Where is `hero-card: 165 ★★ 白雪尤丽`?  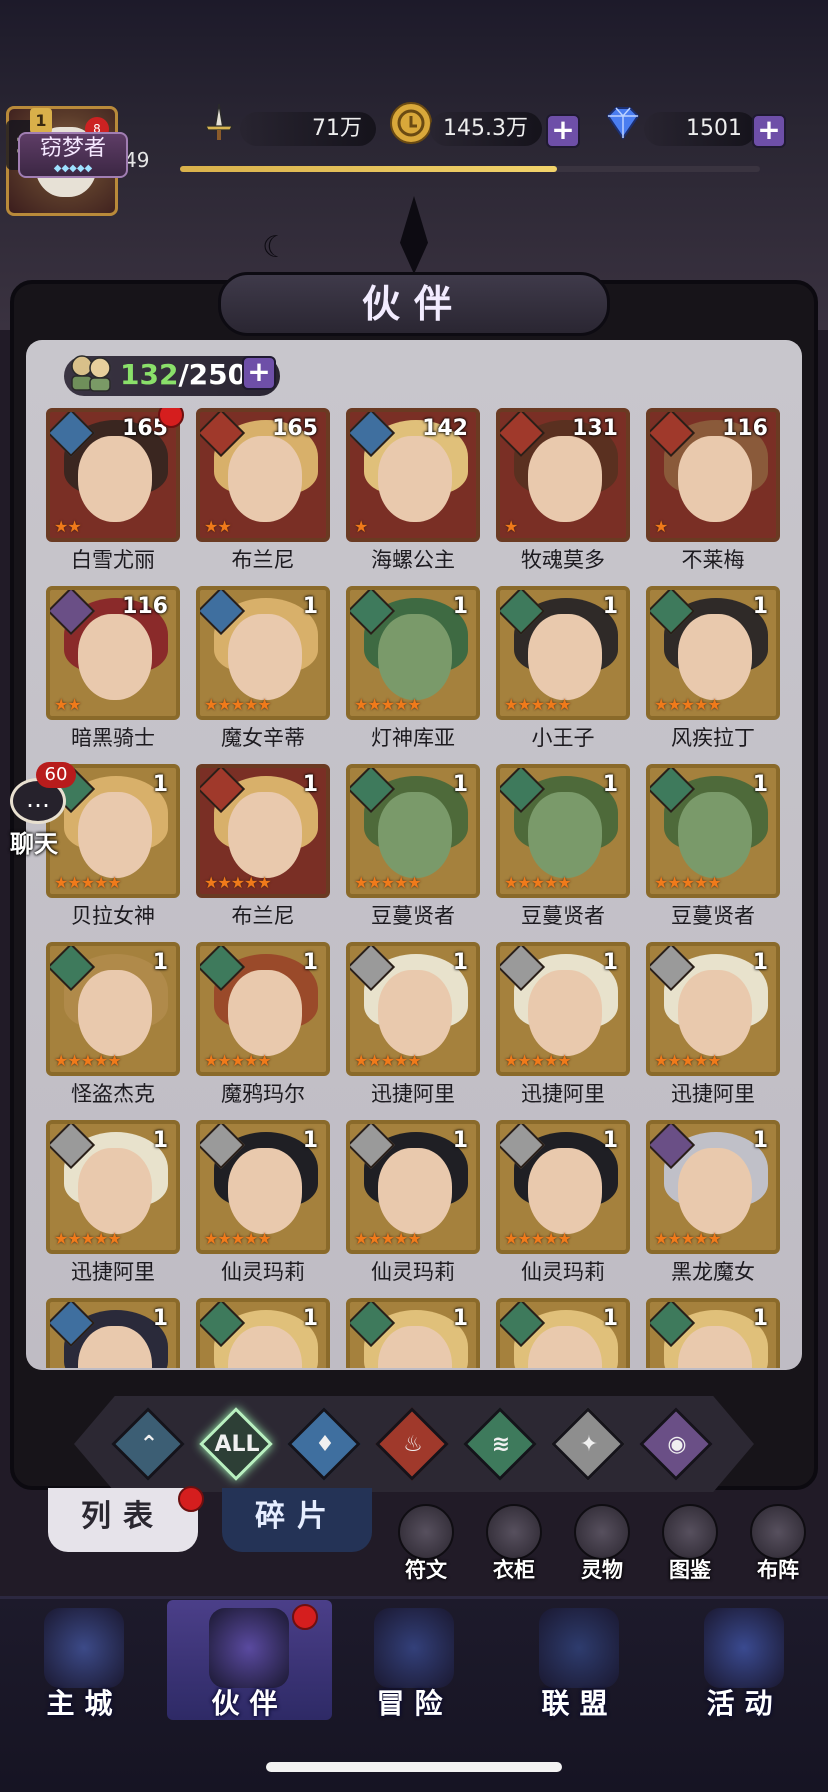 hero-card: 165 ★★ 白雪尤丽 is located at coordinates (115, 493).